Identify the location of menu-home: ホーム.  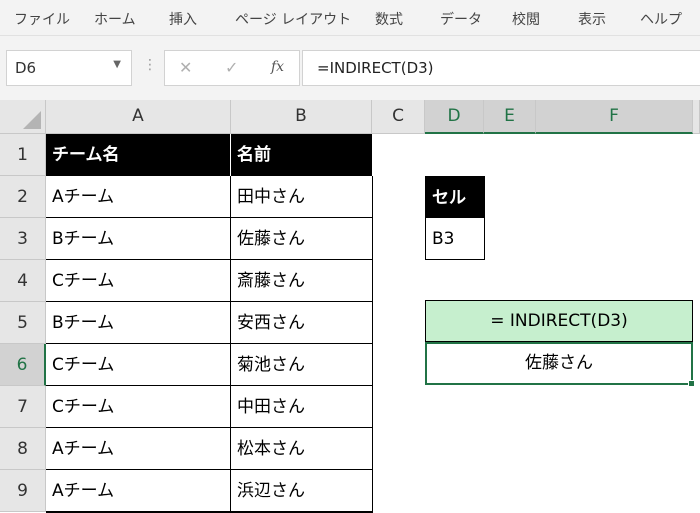
(115, 19).